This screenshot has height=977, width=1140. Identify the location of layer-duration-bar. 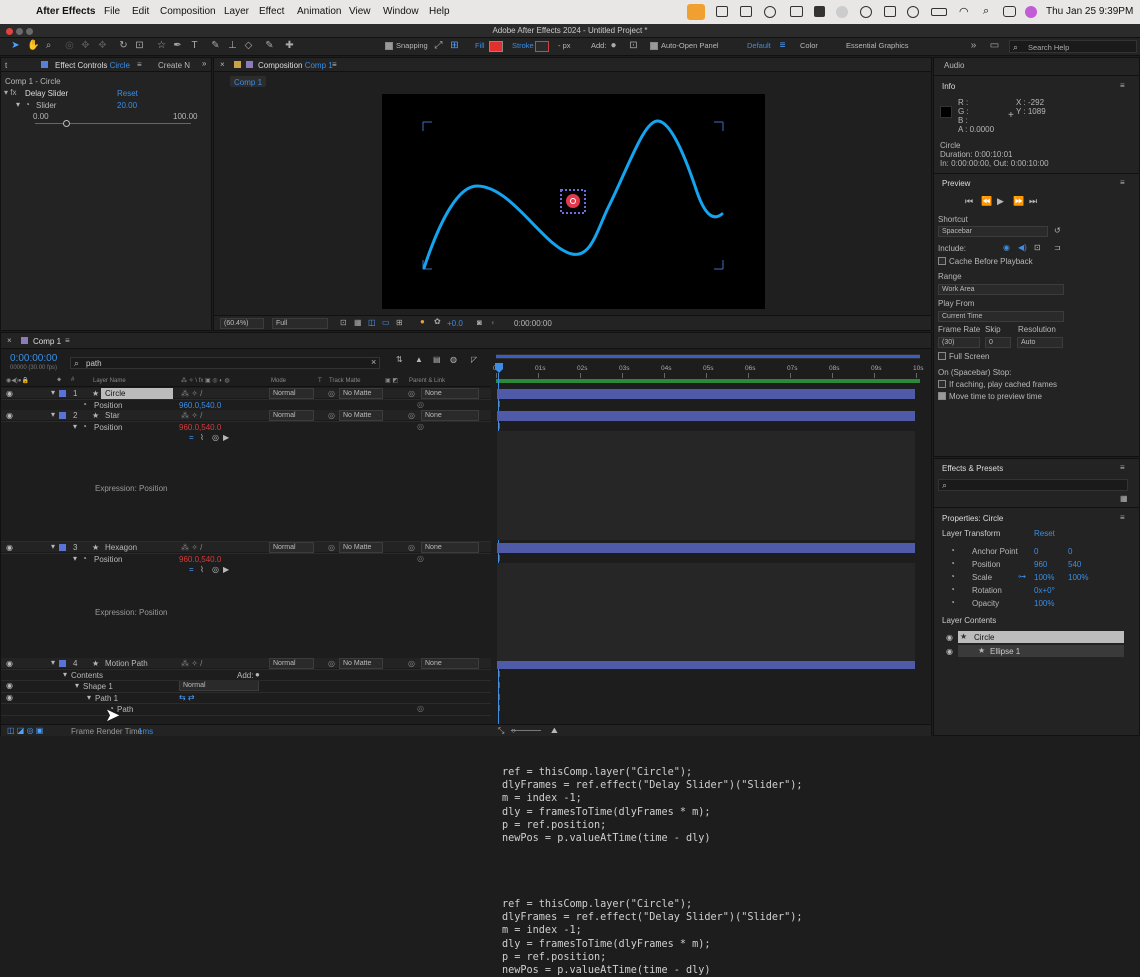
(706, 394).